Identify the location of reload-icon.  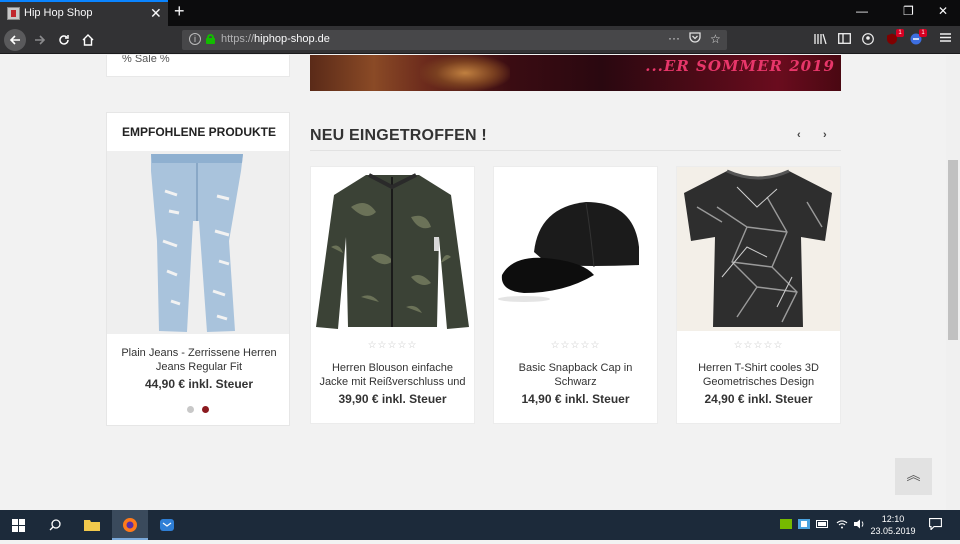
(64, 40).